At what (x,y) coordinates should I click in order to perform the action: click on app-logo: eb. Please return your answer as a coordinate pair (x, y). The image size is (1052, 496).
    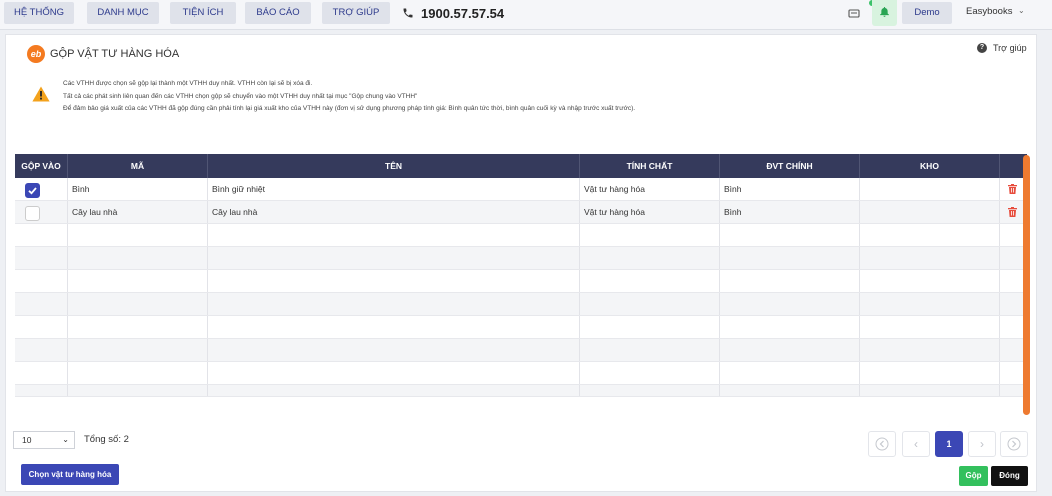
    Looking at the image, I should click on (36, 54).